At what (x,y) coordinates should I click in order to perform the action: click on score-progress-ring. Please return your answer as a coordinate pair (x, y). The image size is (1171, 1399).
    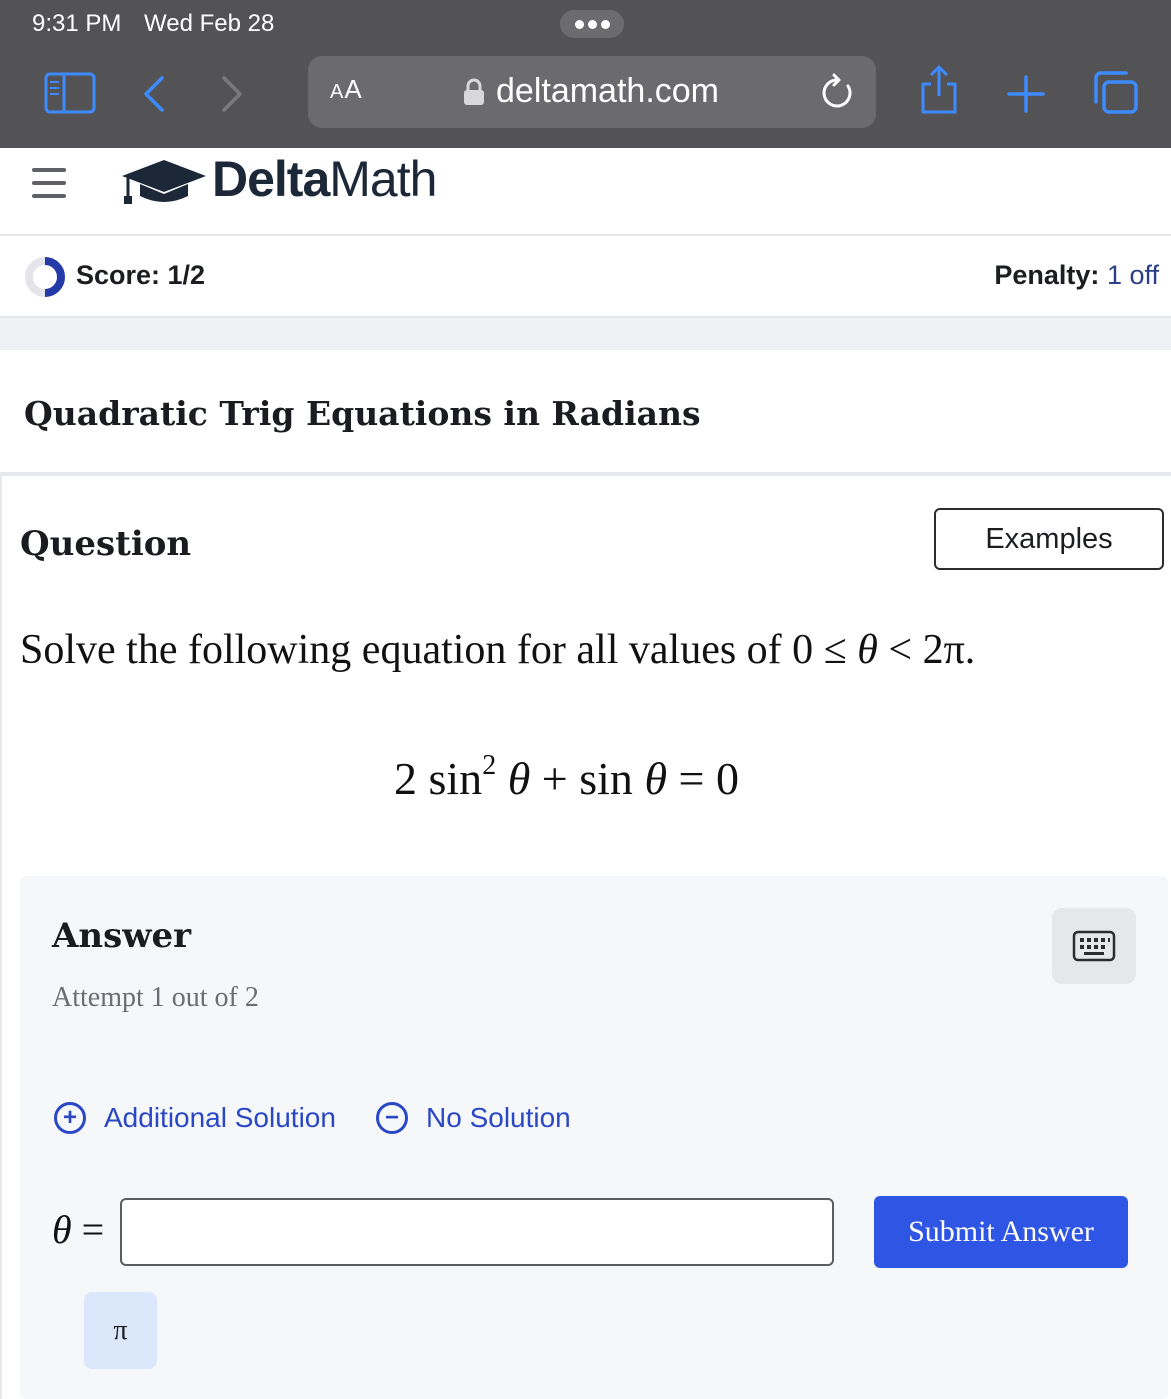
    Looking at the image, I should click on (45, 279).